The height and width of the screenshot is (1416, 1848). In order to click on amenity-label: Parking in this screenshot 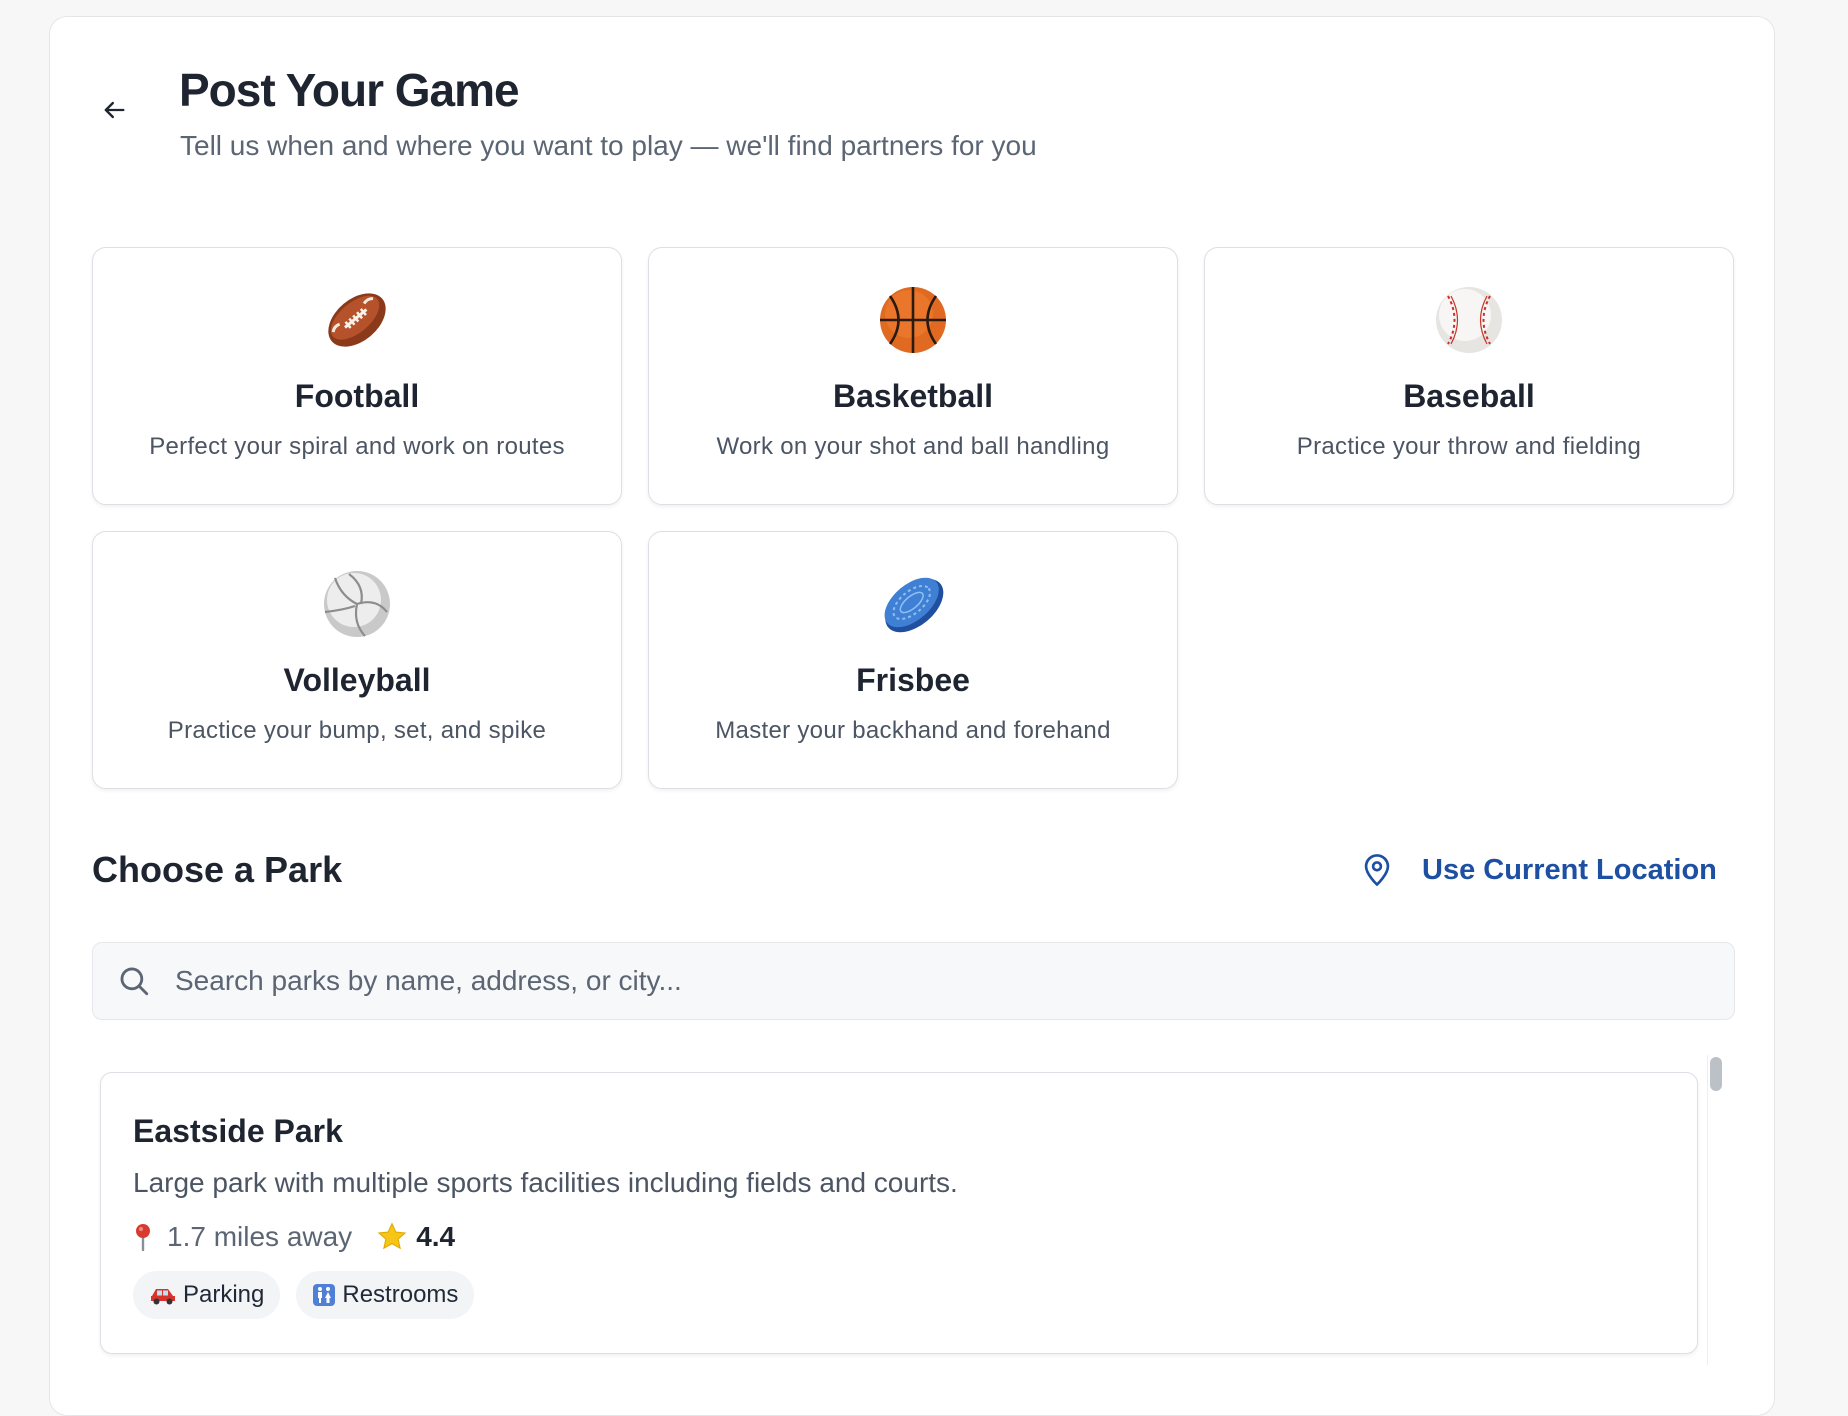, I will do `click(224, 1294)`.